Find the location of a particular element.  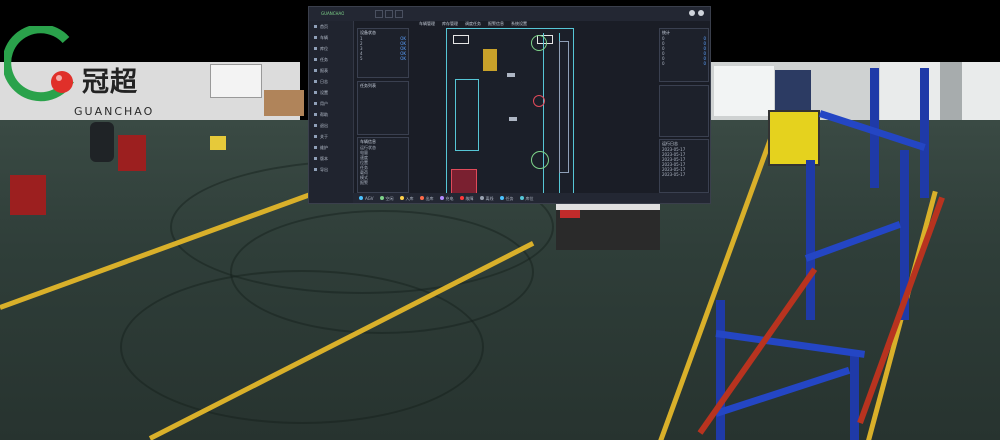

nav-item: 调度任务 is located at coordinates (473, 23).